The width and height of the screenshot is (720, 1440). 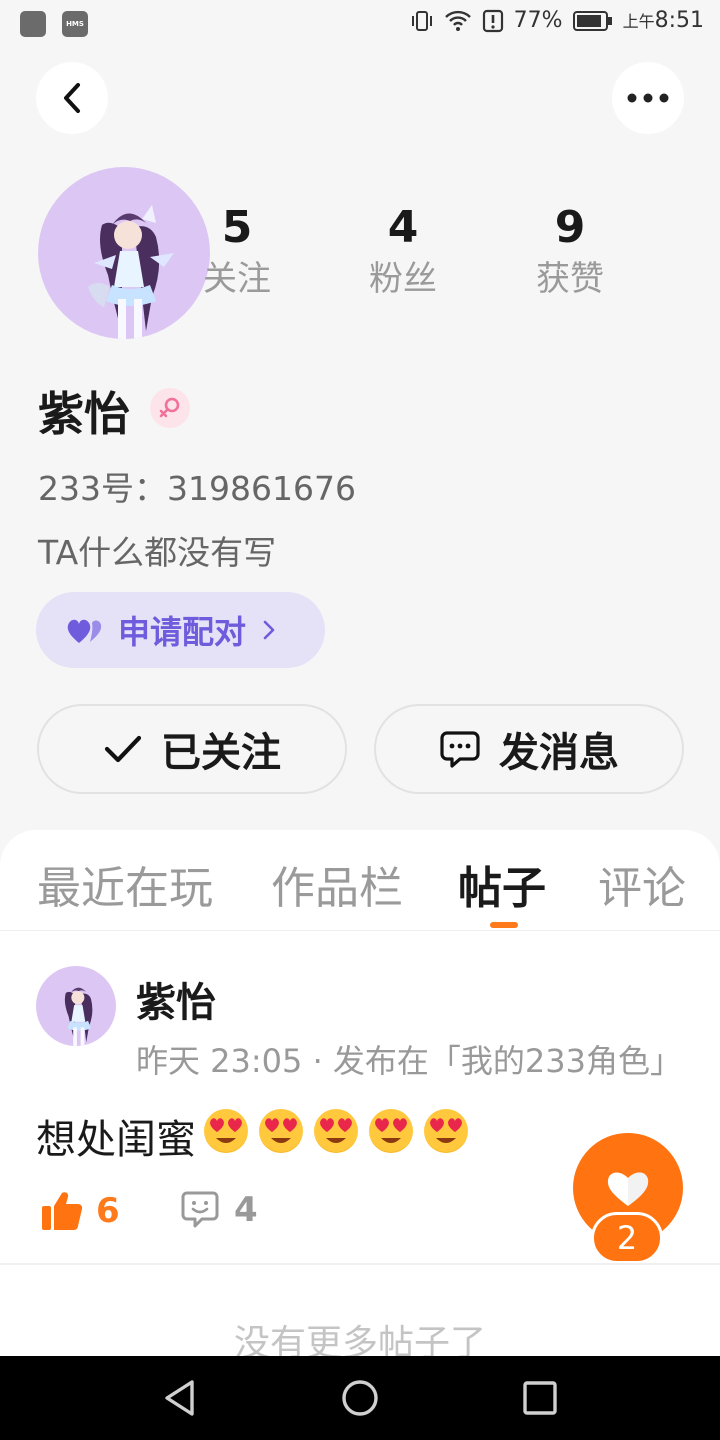 What do you see at coordinates (570, 227) in the screenshot?
I see `likes-count: 9` at bounding box center [570, 227].